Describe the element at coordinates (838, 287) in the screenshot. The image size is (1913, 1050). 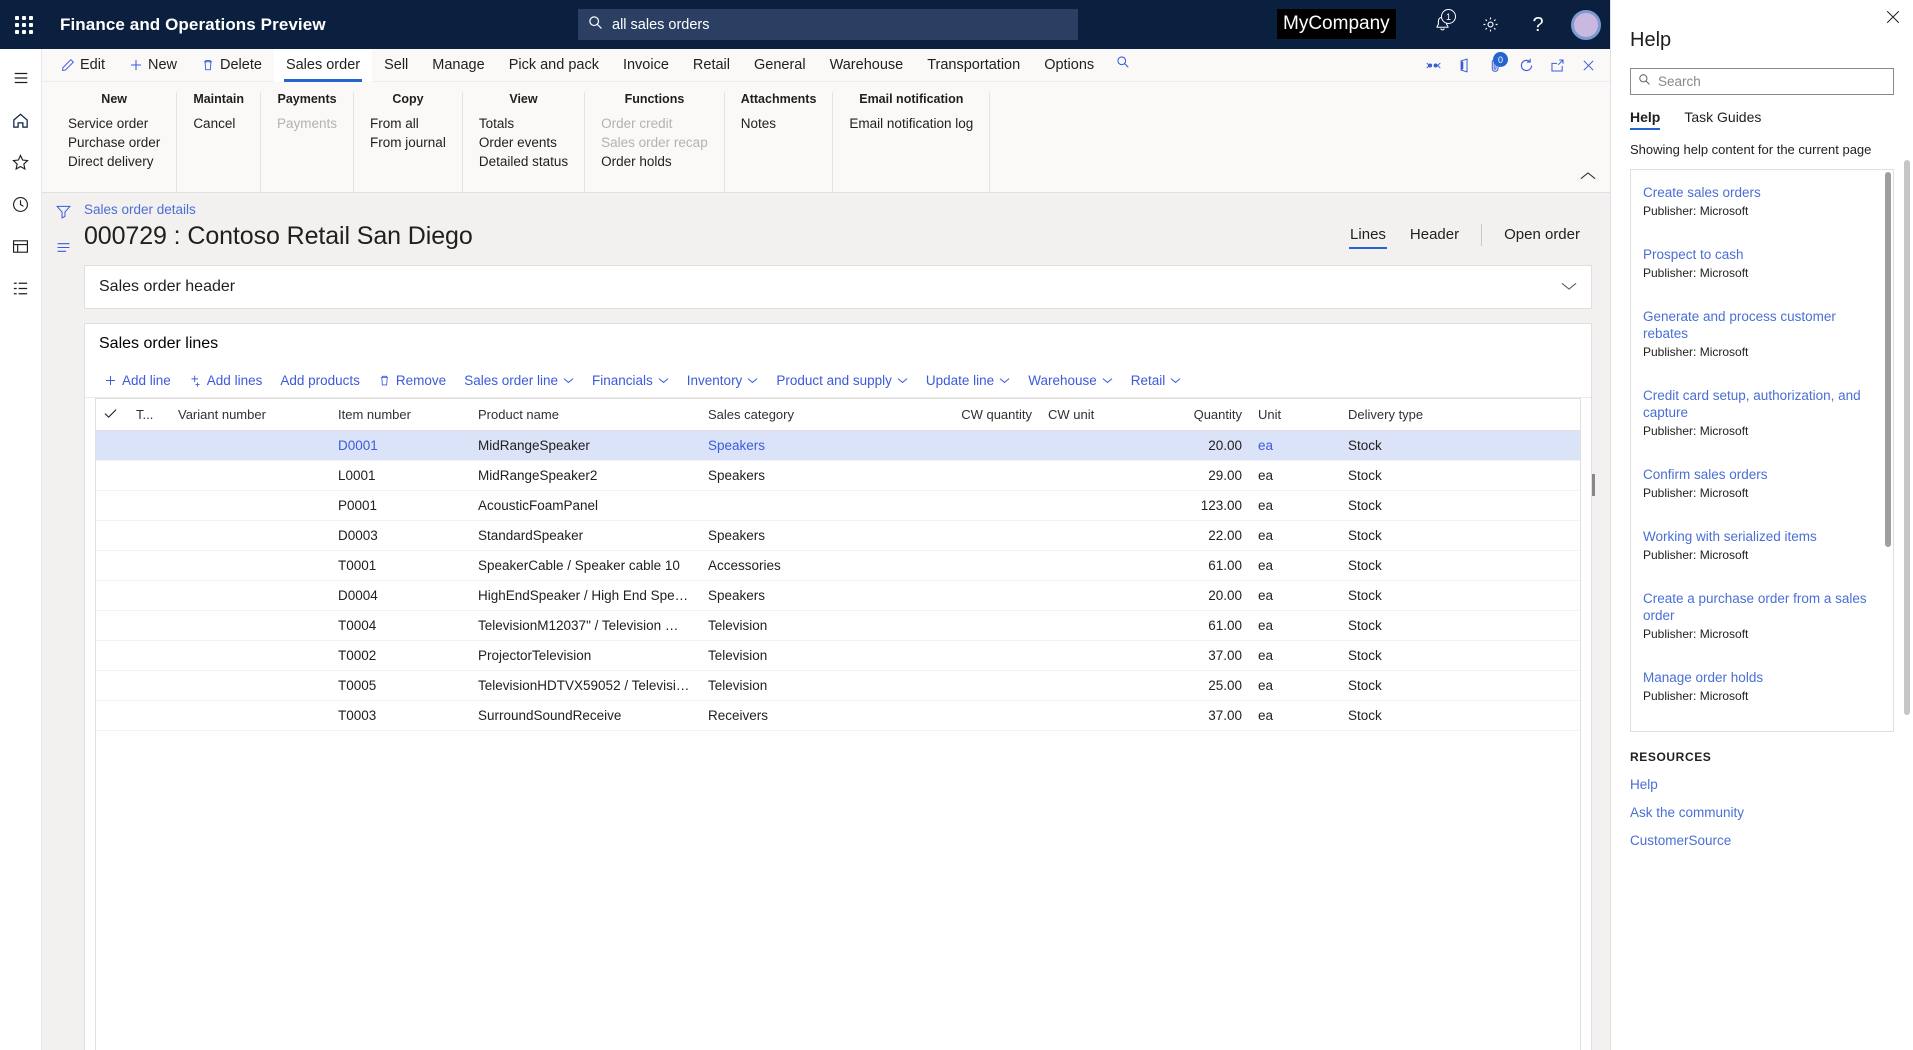
I see `fasttab-header-row: Sales order header` at that location.